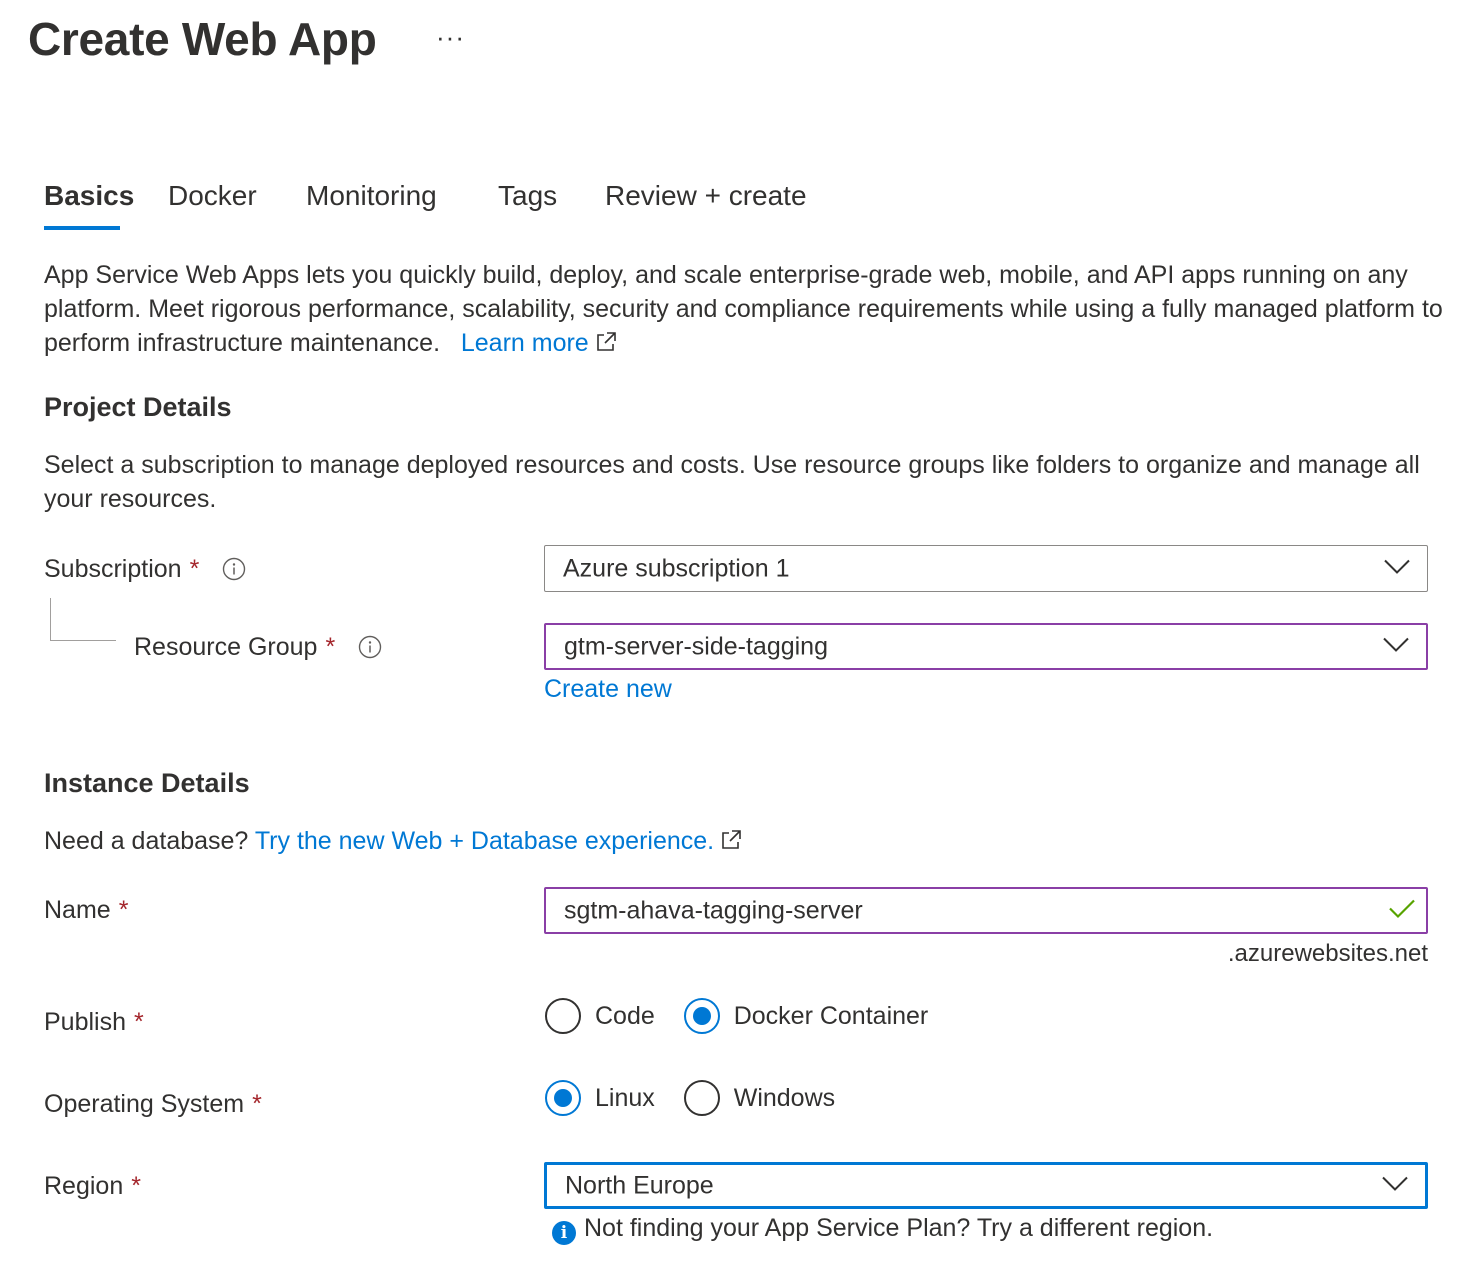 This screenshot has height=1268, width=1472. I want to click on subscription-value: Azure subscription 1, so click(676, 568).